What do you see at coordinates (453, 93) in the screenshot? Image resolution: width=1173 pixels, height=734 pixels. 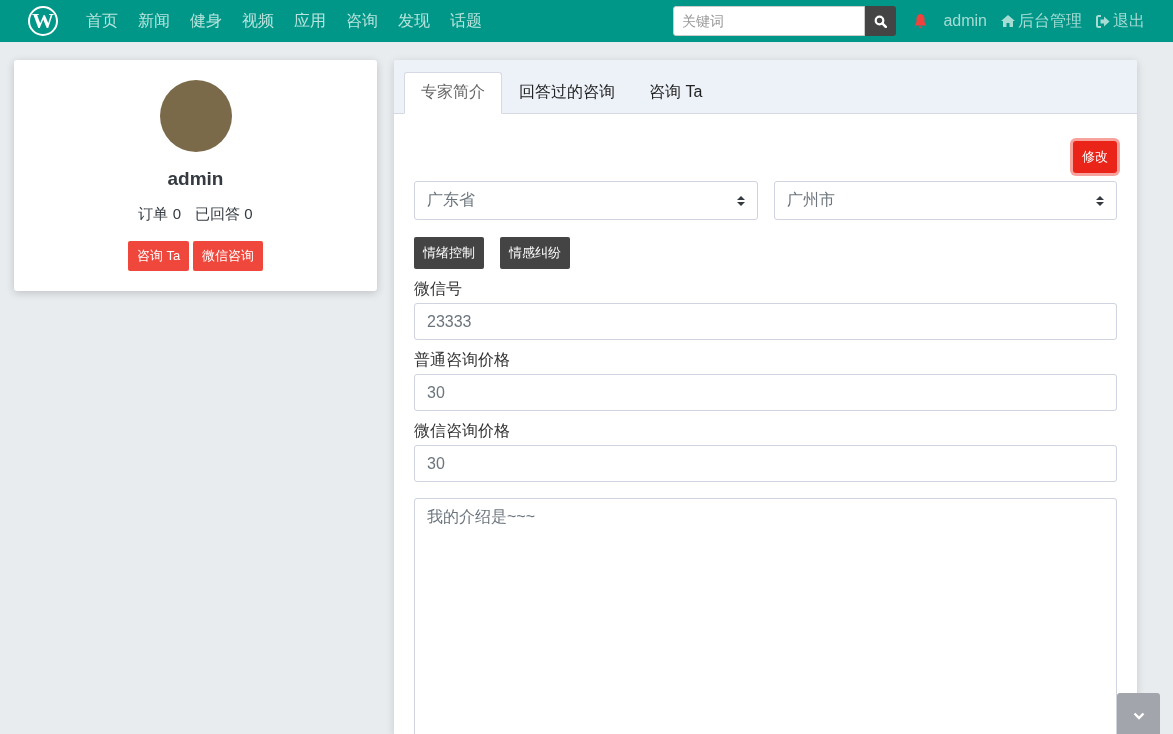 I see `tab: 专家简介` at bounding box center [453, 93].